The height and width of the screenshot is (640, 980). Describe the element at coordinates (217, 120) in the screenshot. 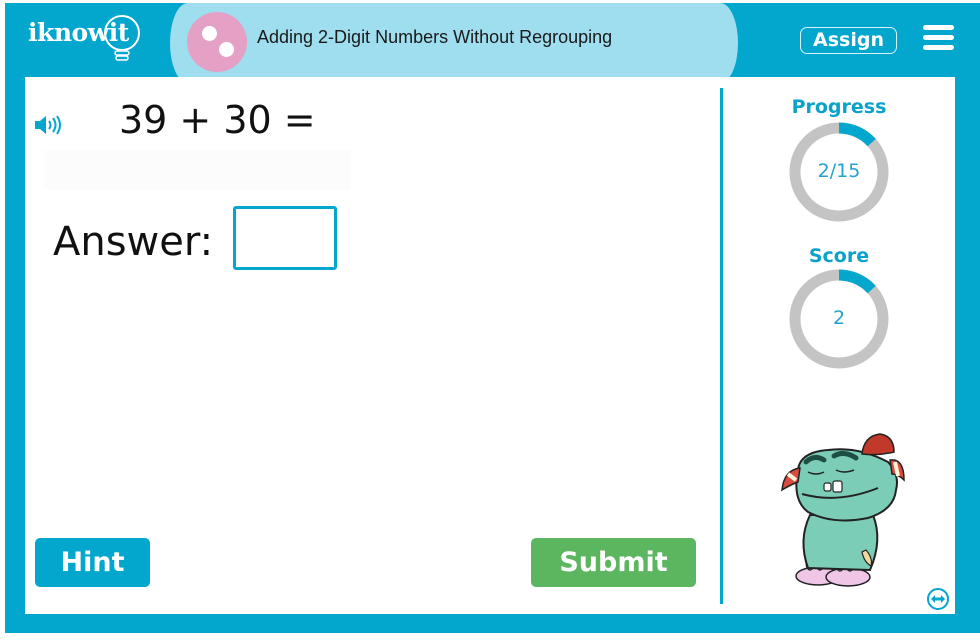

I see `question-text: 39 + 30 =` at that location.